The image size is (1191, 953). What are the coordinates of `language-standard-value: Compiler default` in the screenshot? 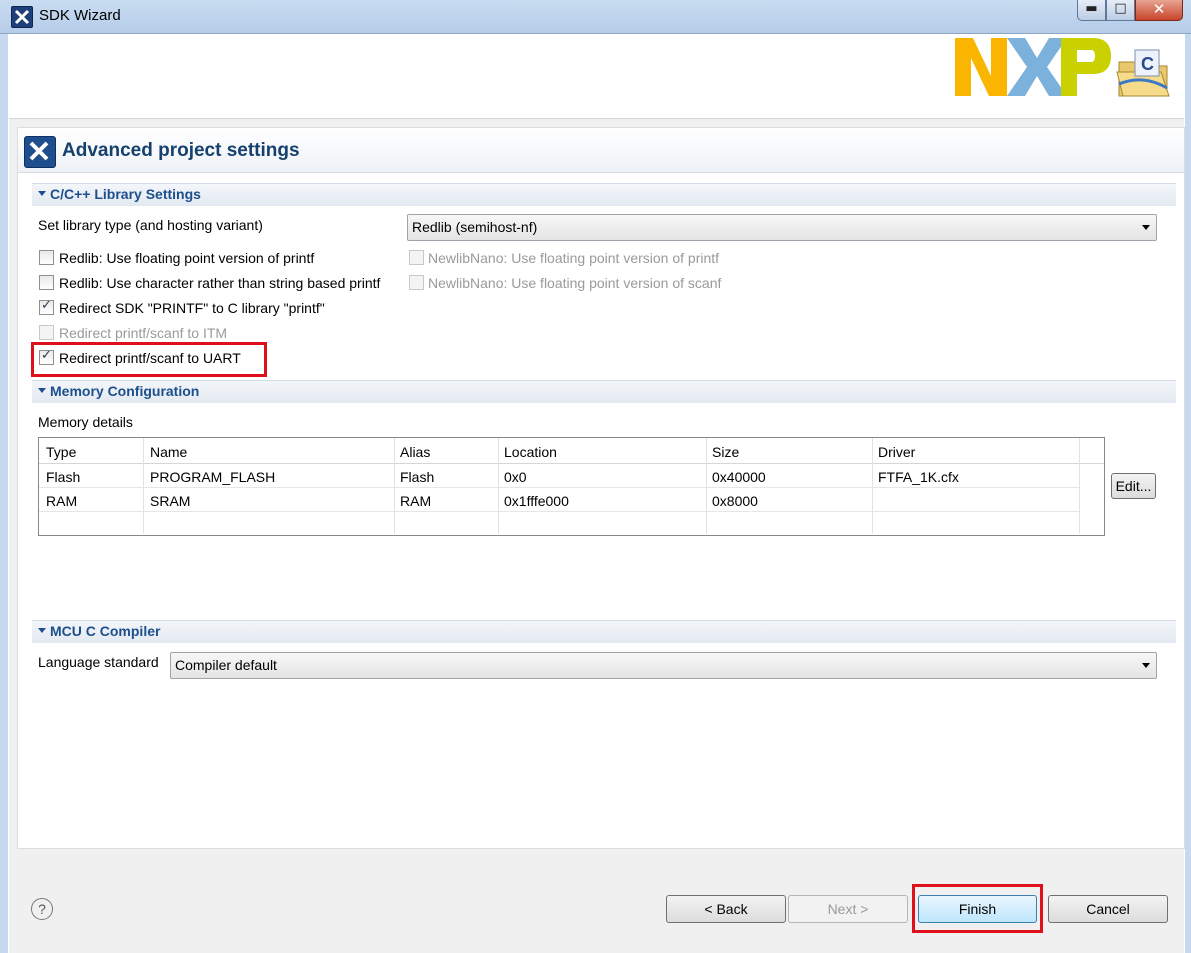 It's located at (226, 665).